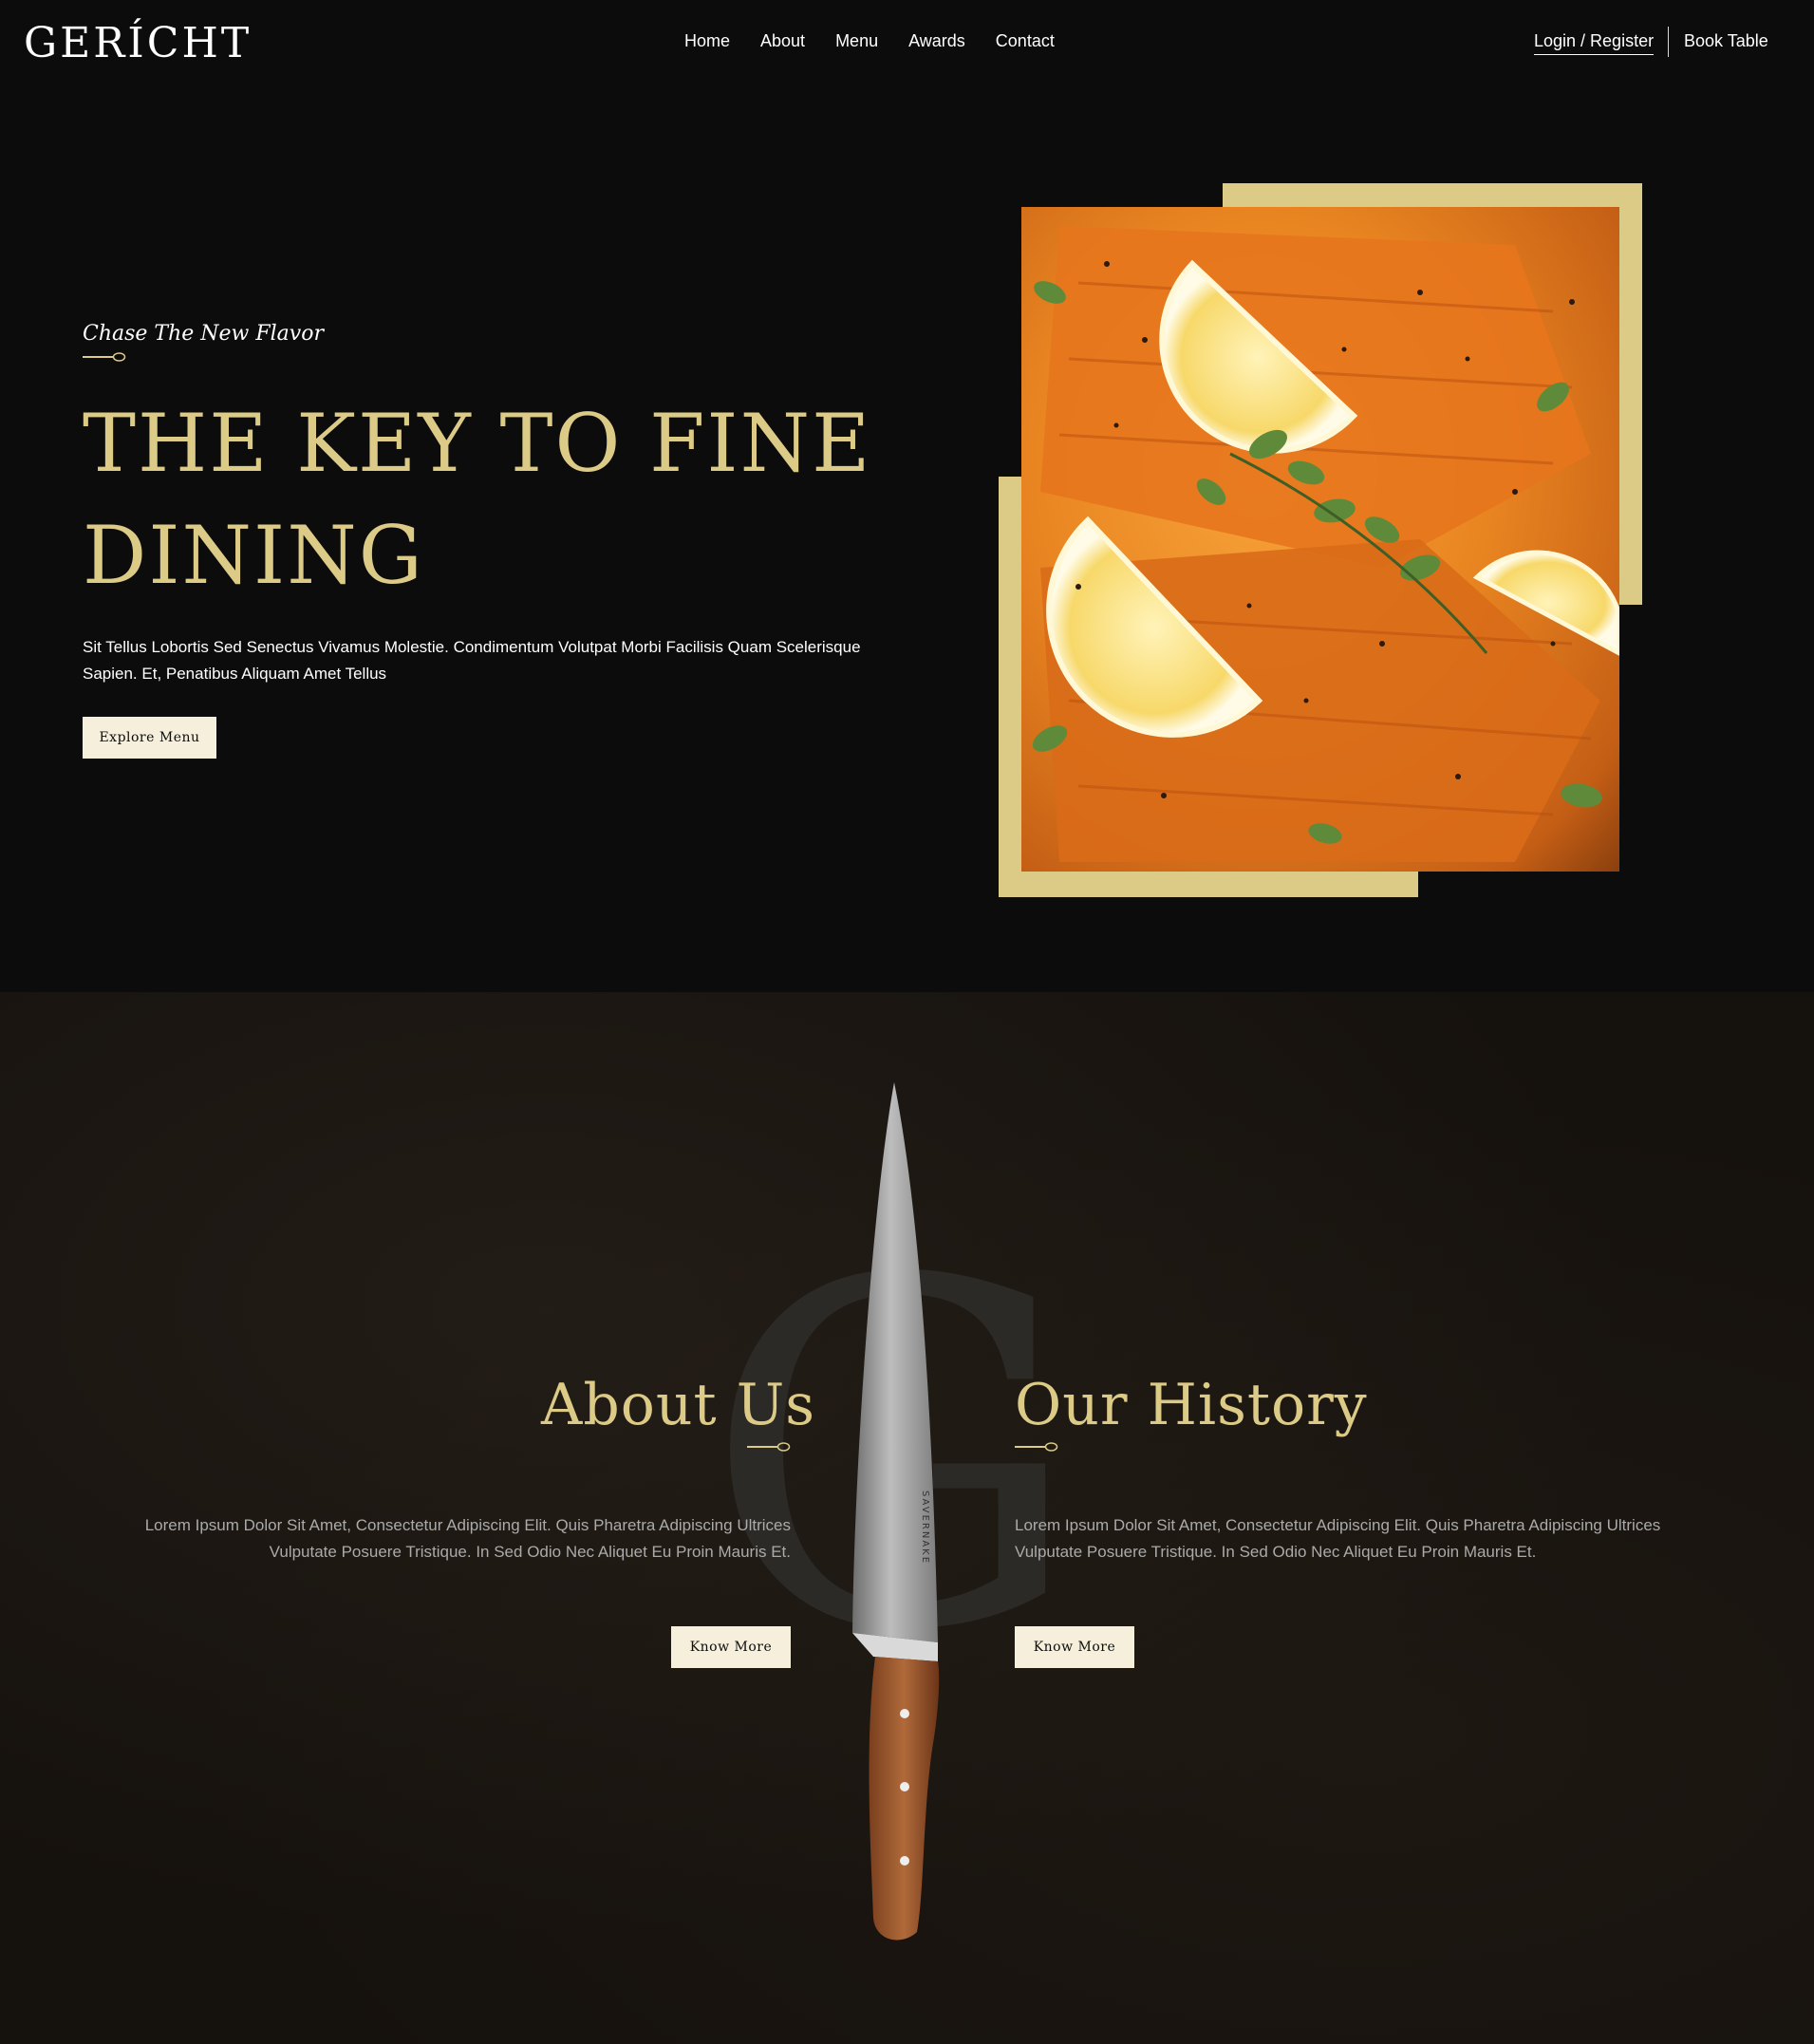 This screenshot has height=2044, width=1814. I want to click on login-register-link: Login / Register, so click(1594, 43).